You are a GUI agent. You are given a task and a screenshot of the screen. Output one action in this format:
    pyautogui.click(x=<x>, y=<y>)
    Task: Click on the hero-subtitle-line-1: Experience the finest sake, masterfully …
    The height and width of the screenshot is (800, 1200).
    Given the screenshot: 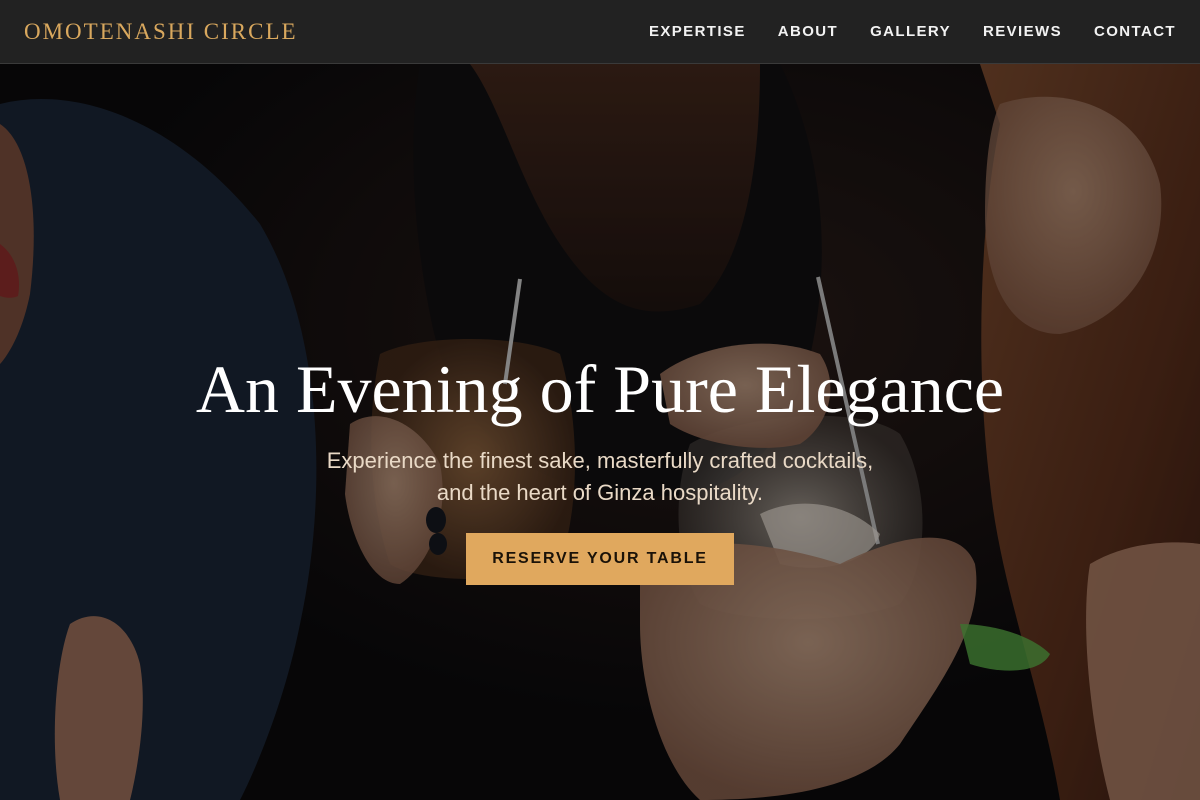 What is the action you would take?
    pyautogui.click(x=600, y=461)
    